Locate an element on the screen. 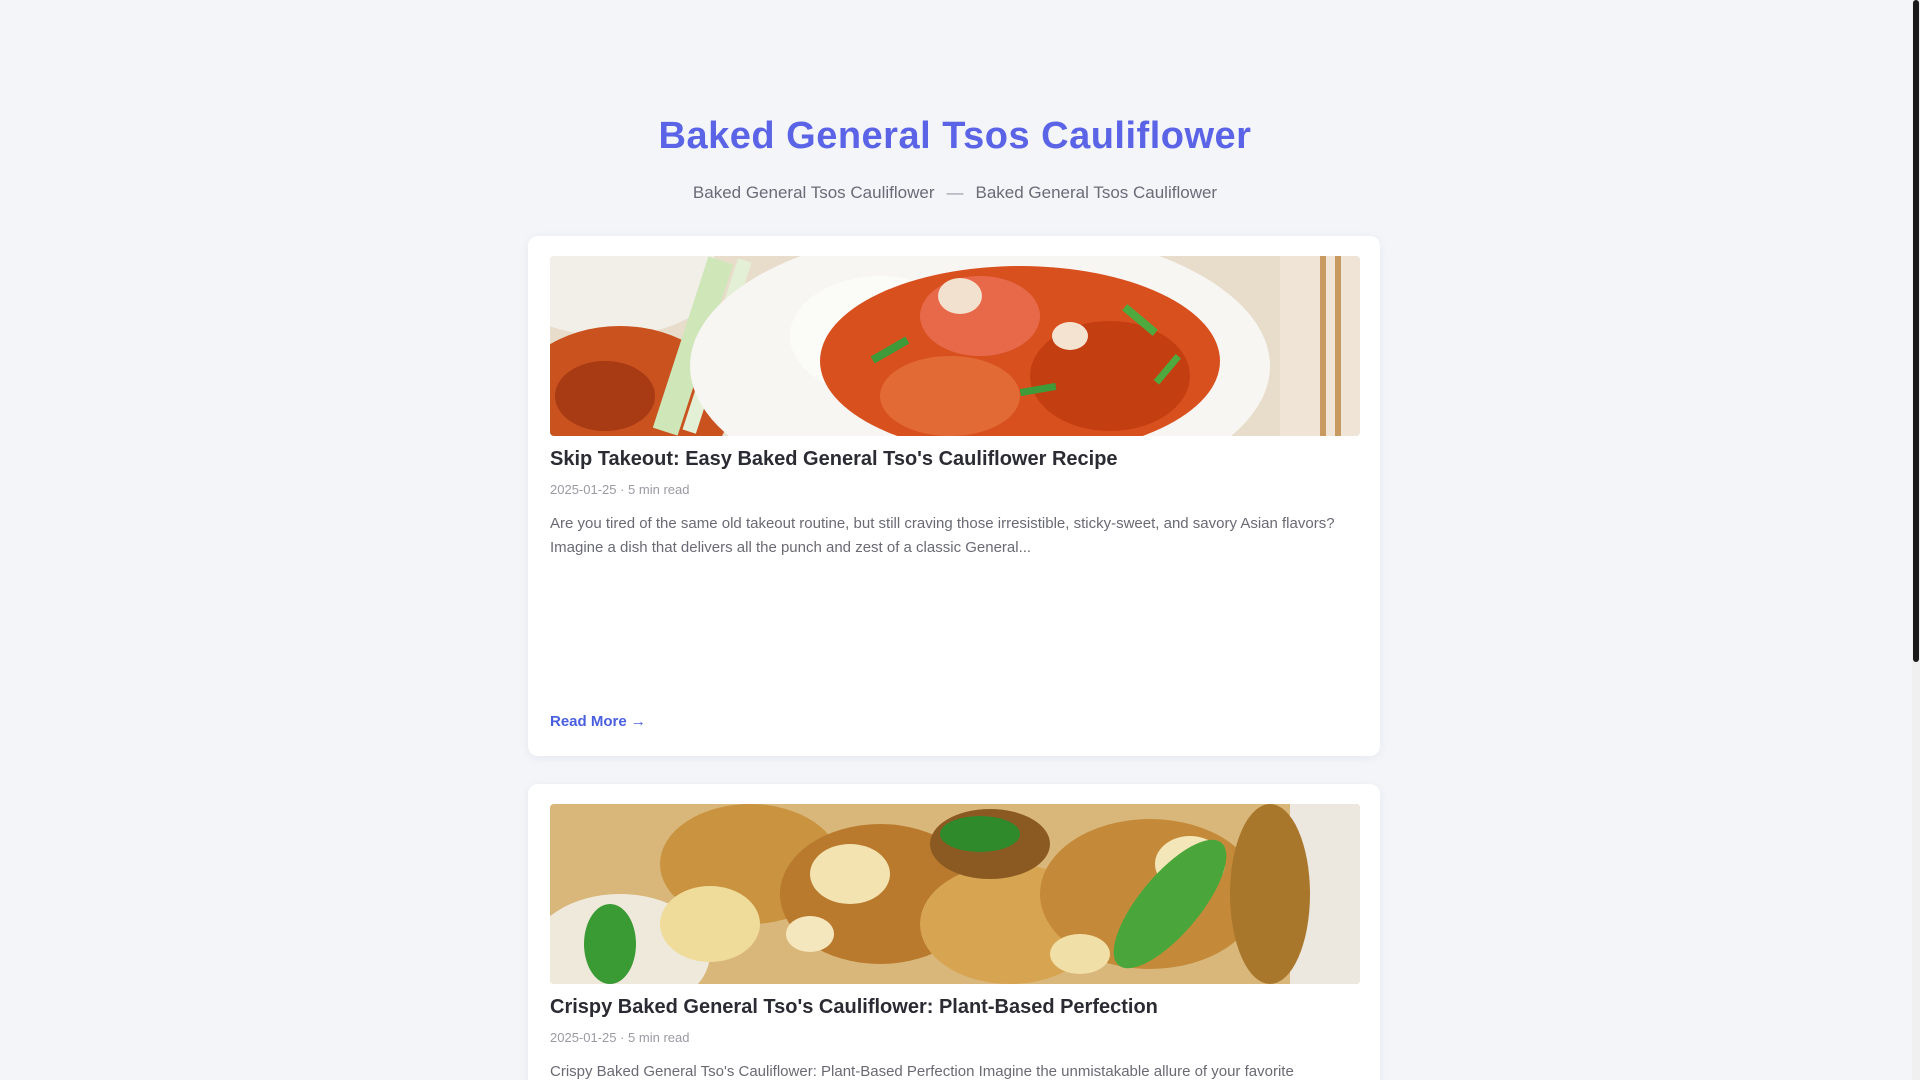 This screenshot has height=1080, width=1920. crispy-cauliflower-image is located at coordinates (955, 894).